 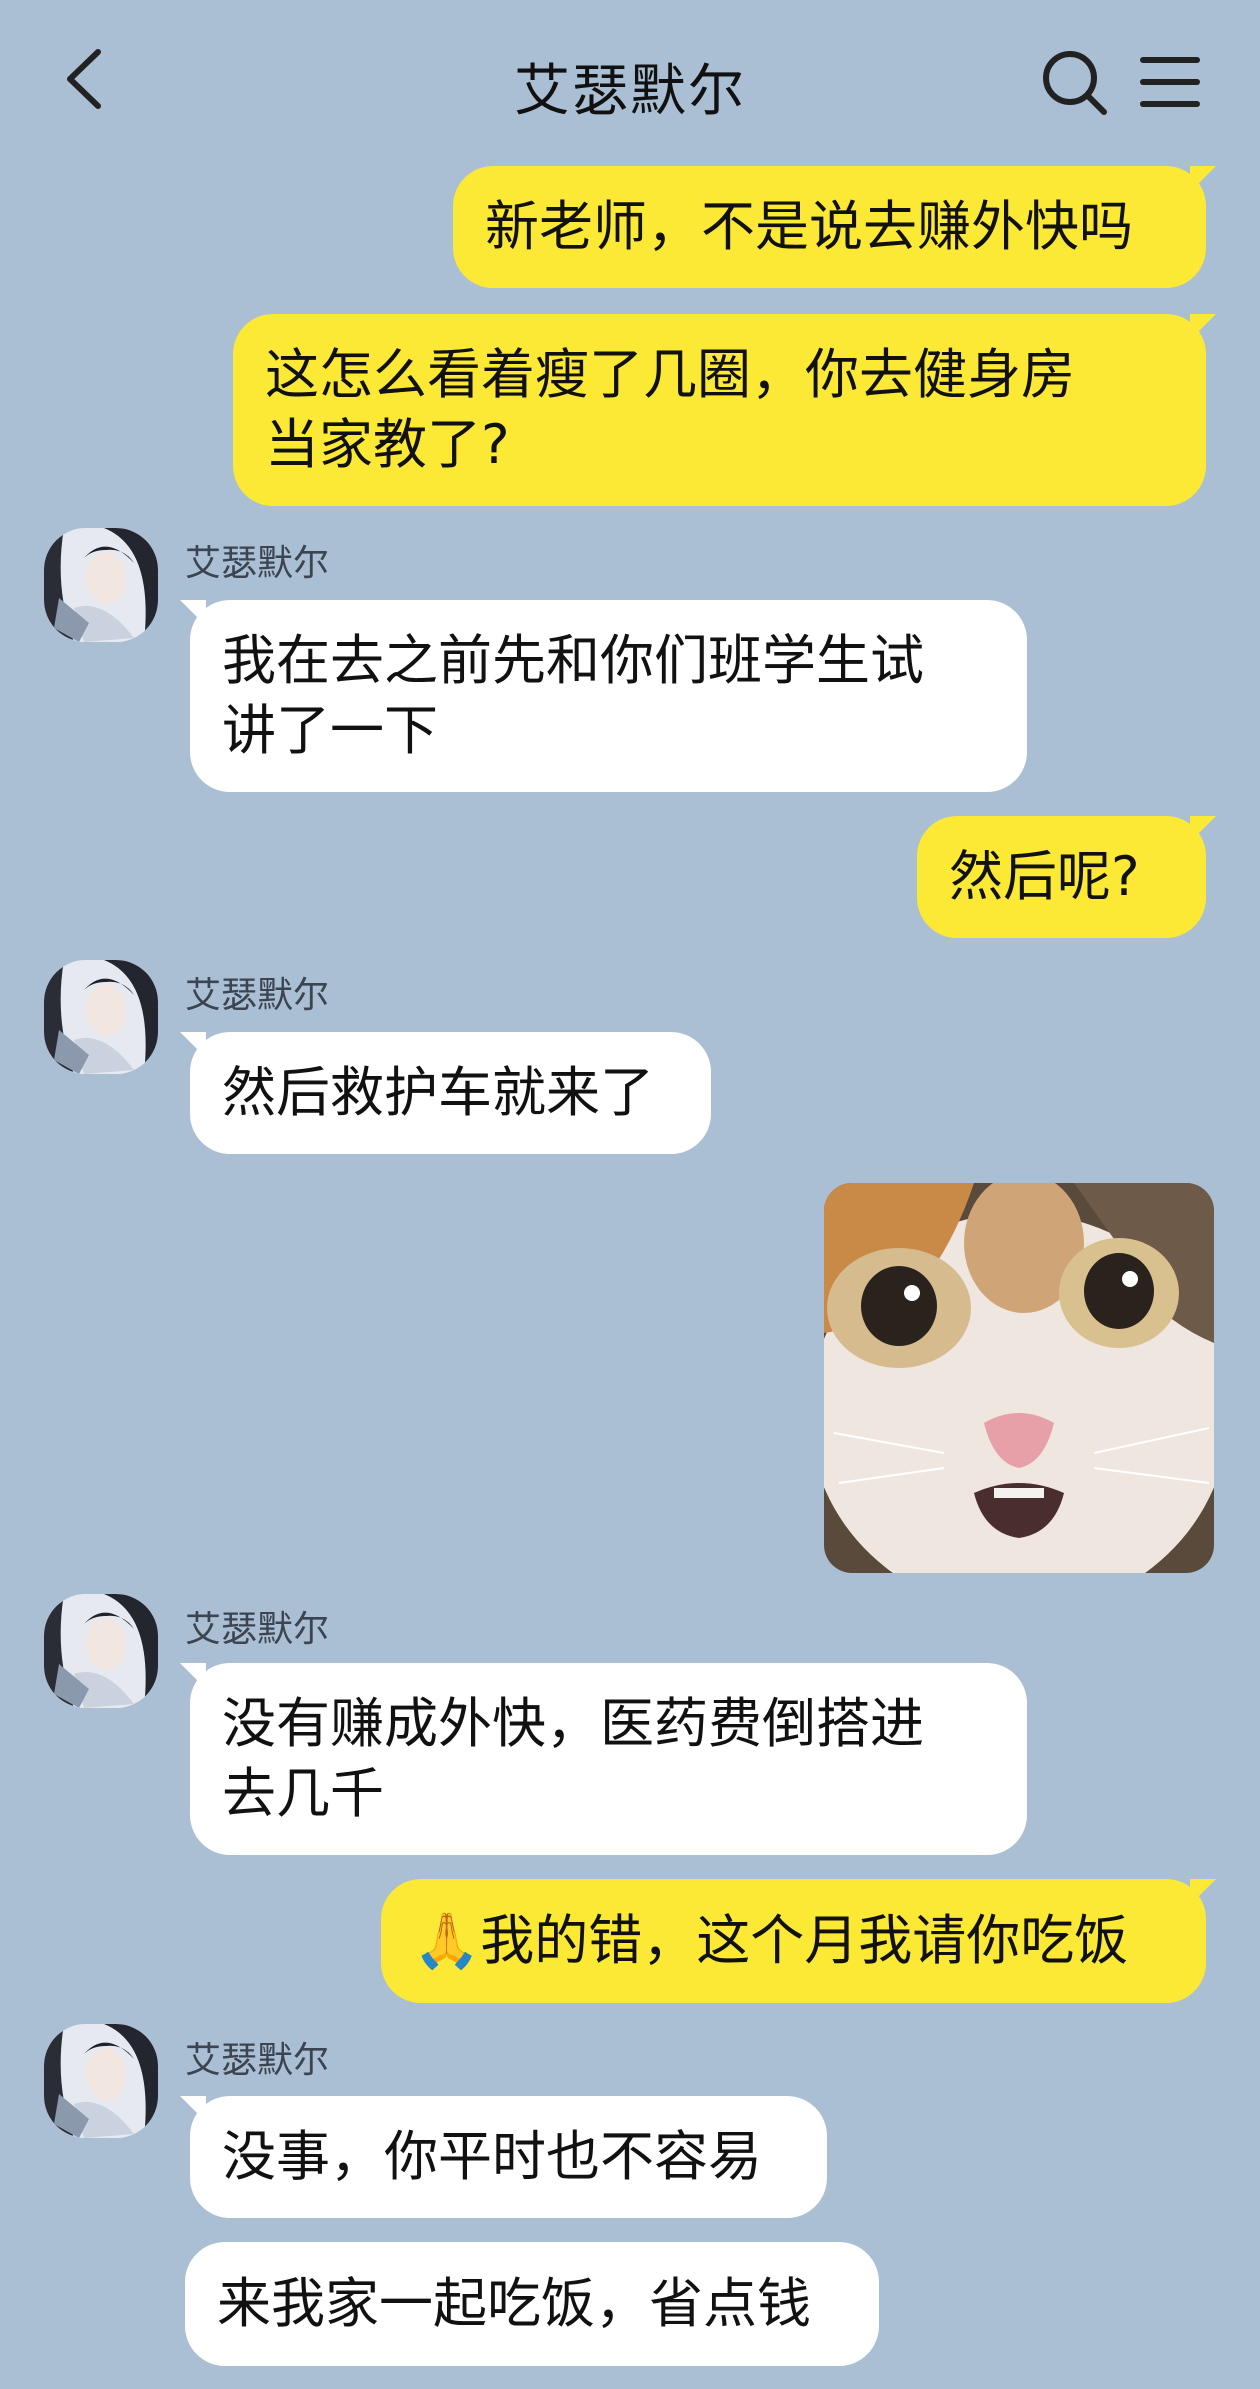 What do you see at coordinates (603, 696) in the screenshot?
I see `incoming-message: 我在去之前先和你们班学生试 讲了一下` at bounding box center [603, 696].